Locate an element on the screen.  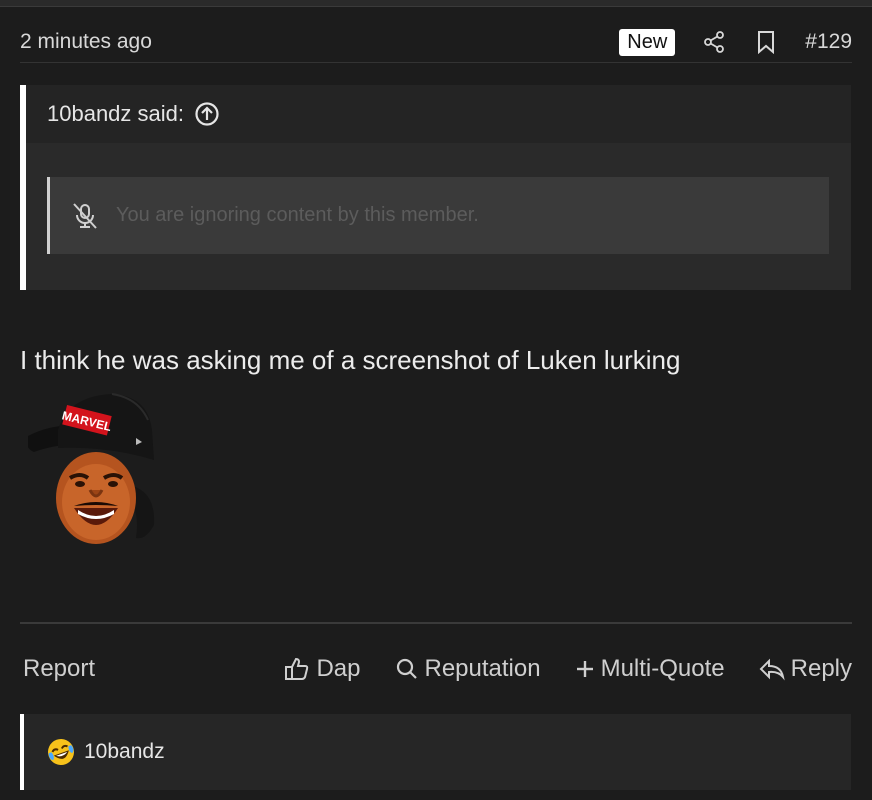
plus-icon is located at coordinates (585, 669).